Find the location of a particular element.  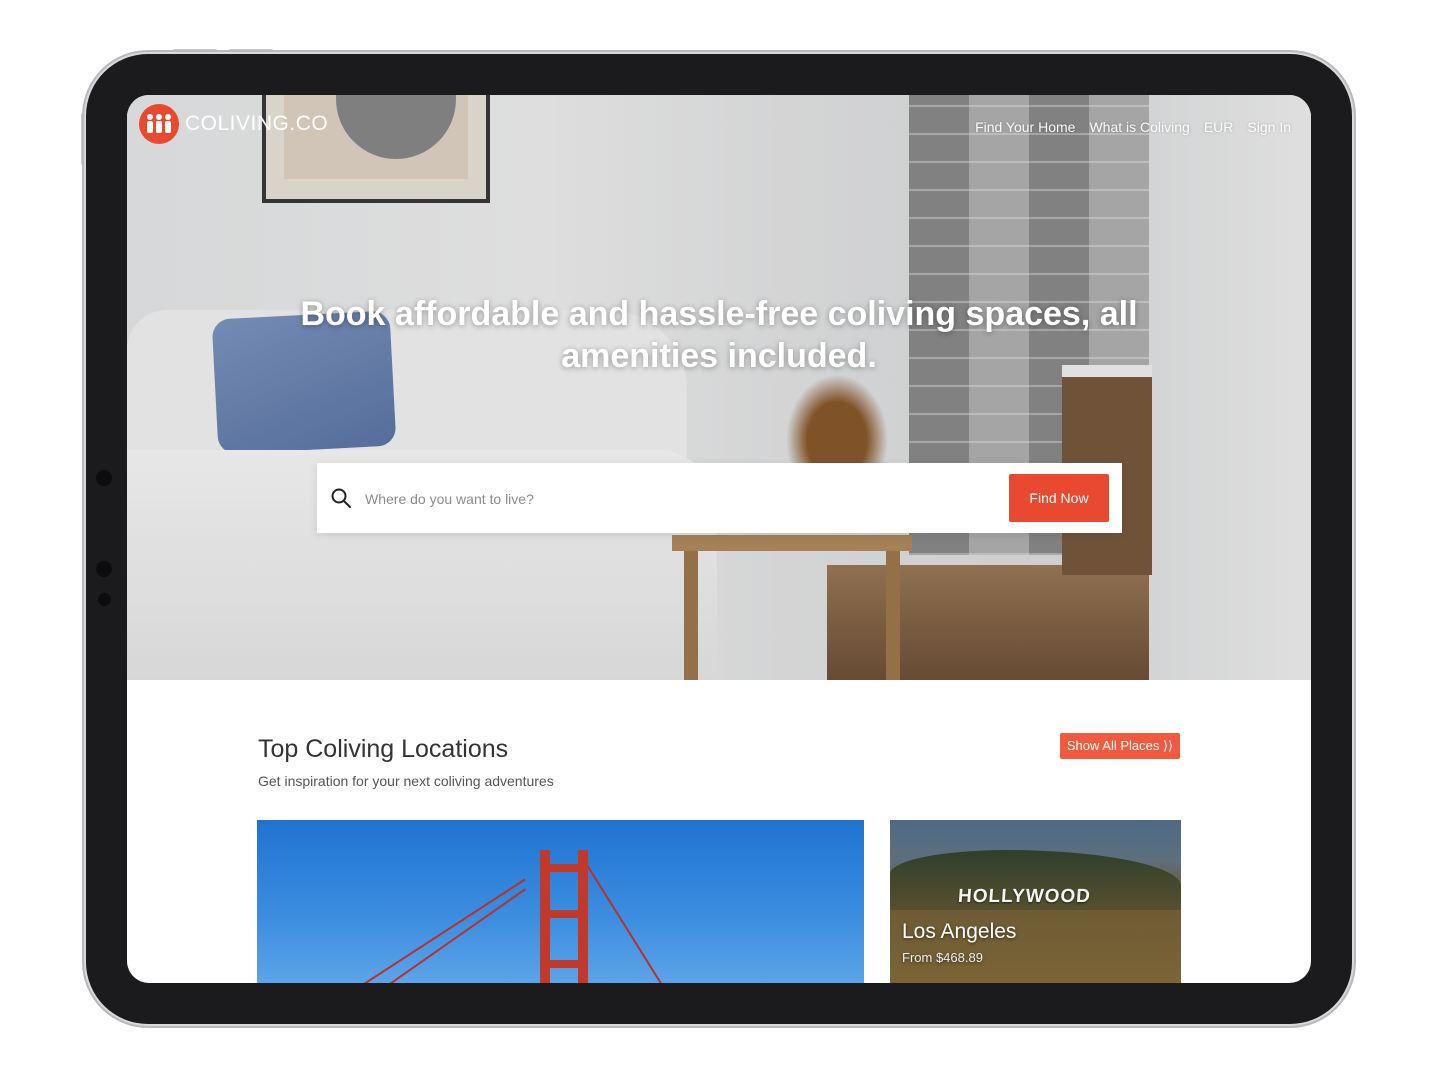

nav-sign-in: Sign In is located at coordinates (1269, 127).